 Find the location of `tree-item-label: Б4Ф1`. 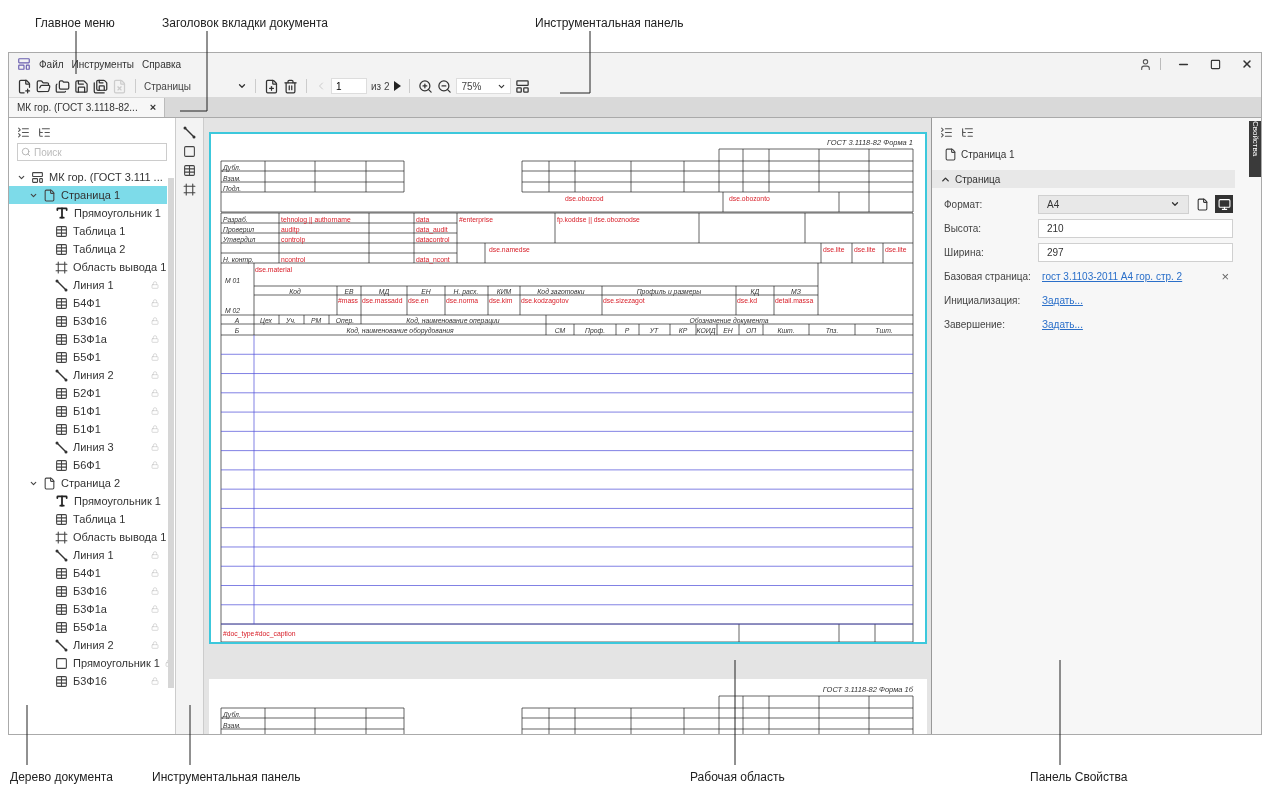

tree-item-label: Б4Ф1 is located at coordinates (87, 303).